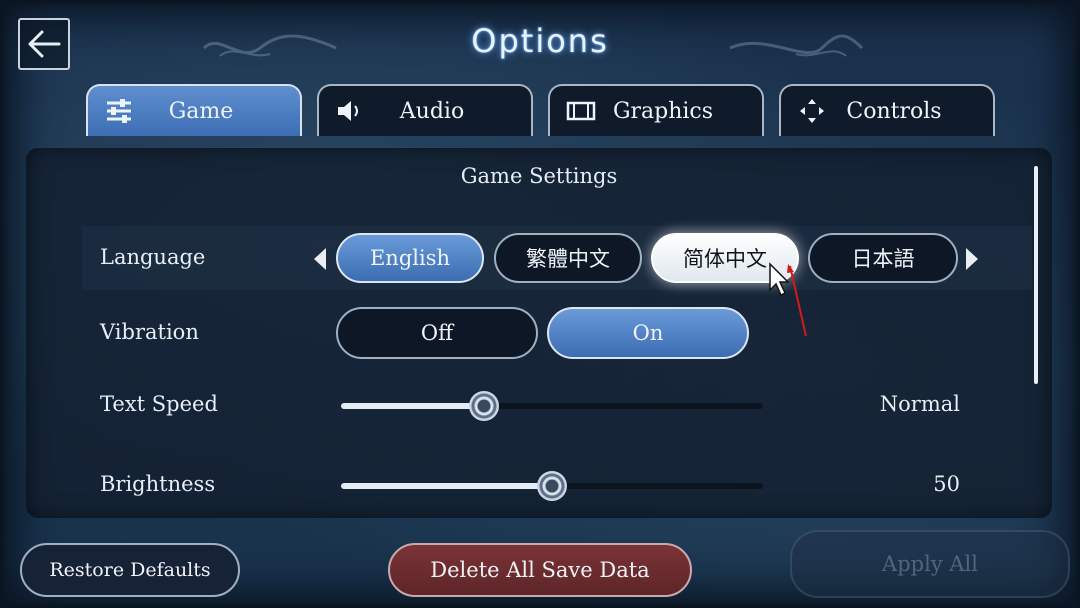  What do you see at coordinates (410, 258) in the screenshot?
I see `language-option-english: English` at bounding box center [410, 258].